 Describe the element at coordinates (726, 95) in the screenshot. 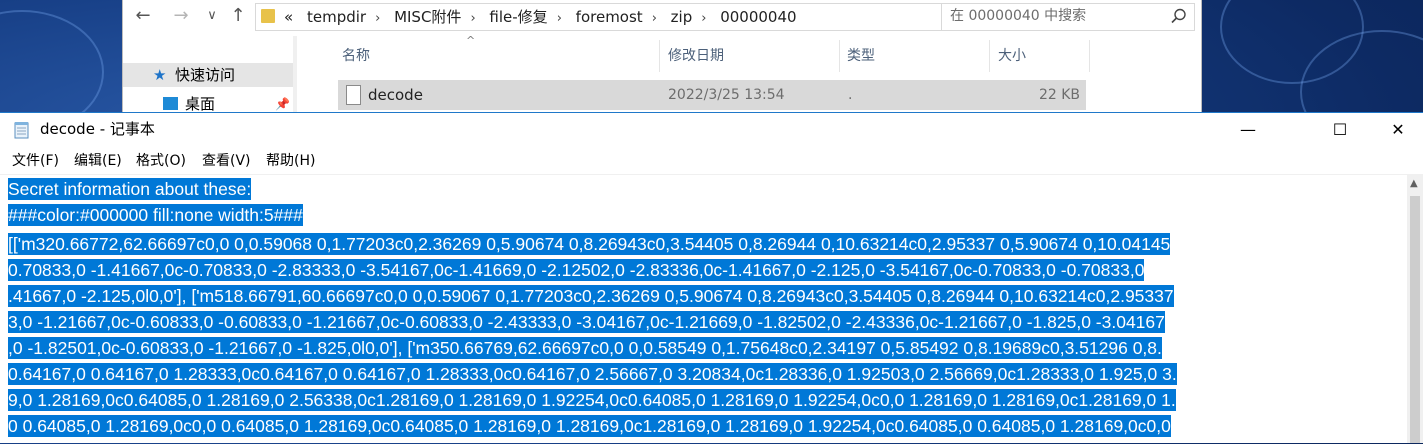

I see `file-modified: 2022/3/25 13:54` at that location.